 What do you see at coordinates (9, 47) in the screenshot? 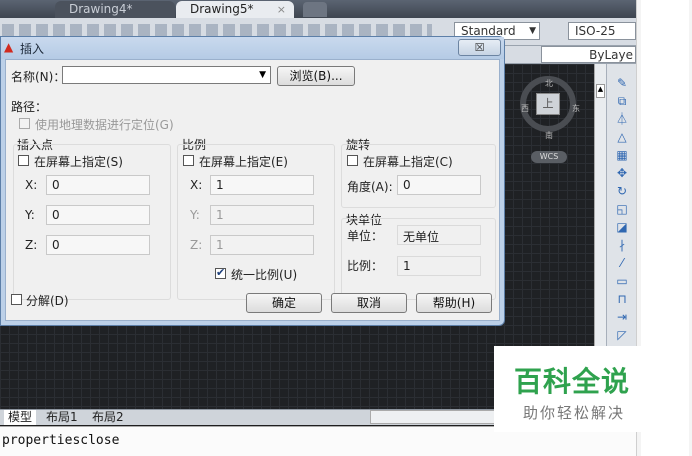
I see `autocad-logo-icon: ▲` at bounding box center [9, 47].